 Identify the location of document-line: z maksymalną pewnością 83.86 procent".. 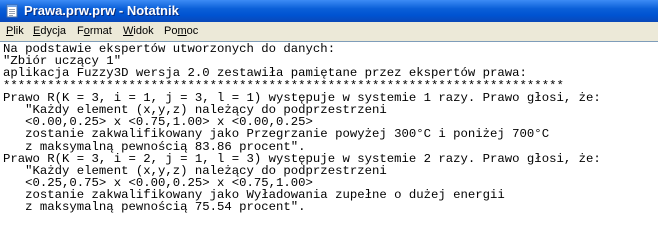
(154, 146).